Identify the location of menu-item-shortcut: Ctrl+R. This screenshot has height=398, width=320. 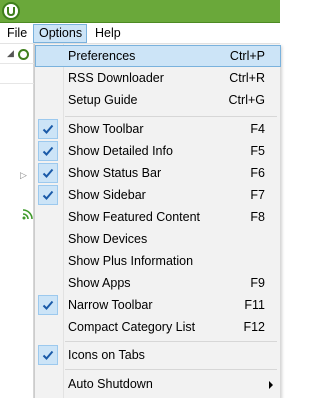
(247, 78).